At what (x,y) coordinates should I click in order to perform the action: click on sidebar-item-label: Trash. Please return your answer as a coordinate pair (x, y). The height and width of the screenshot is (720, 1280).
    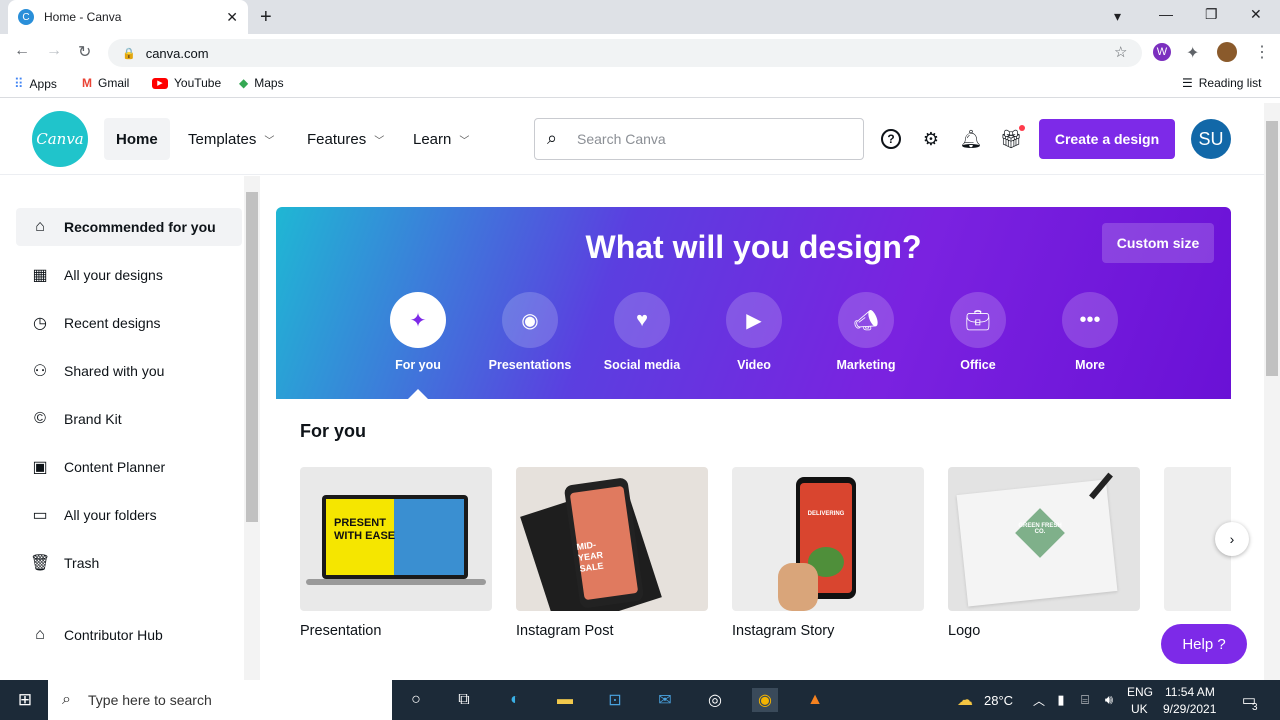
    Looking at the image, I should click on (82, 563).